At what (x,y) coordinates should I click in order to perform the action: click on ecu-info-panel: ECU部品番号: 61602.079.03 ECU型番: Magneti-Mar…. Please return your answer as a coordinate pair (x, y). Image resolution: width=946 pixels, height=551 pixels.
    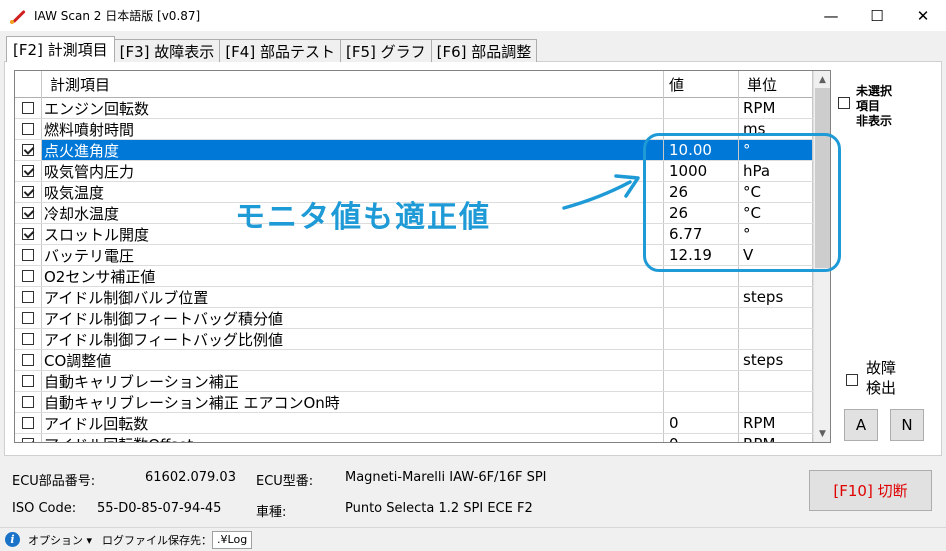
    Looking at the image, I should click on (400, 492).